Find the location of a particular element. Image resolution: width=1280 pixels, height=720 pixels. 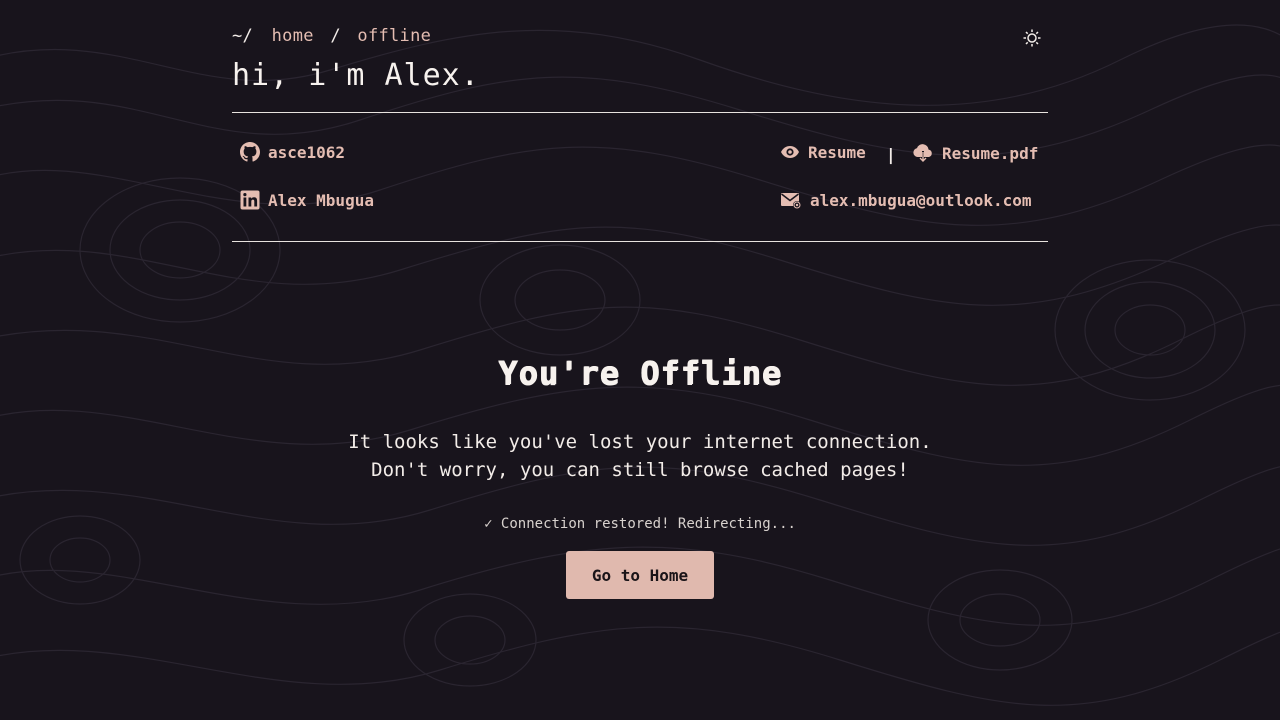

sun-icon is located at coordinates (1032, 38).